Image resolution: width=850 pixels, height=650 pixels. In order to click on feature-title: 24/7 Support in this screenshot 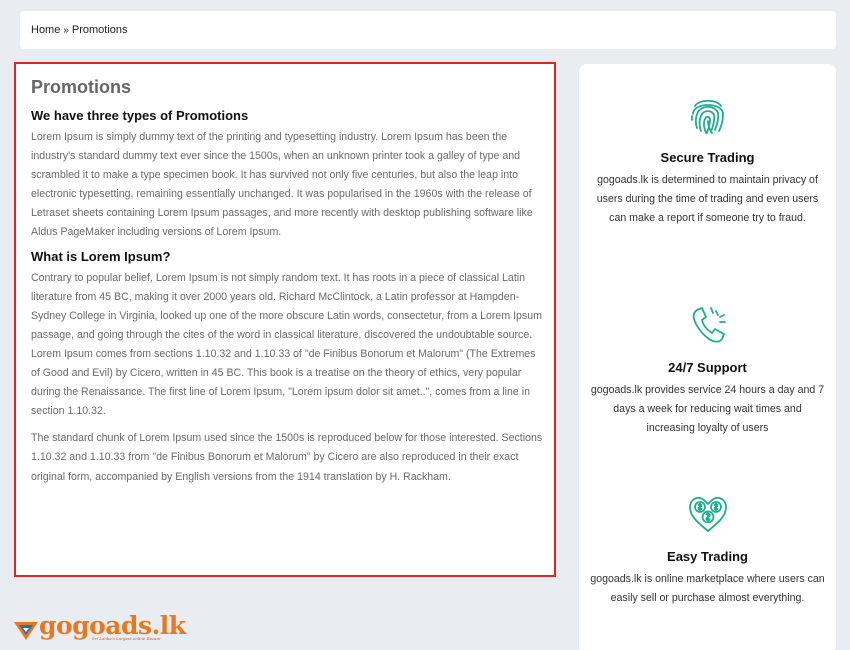, I will do `click(707, 367)`.